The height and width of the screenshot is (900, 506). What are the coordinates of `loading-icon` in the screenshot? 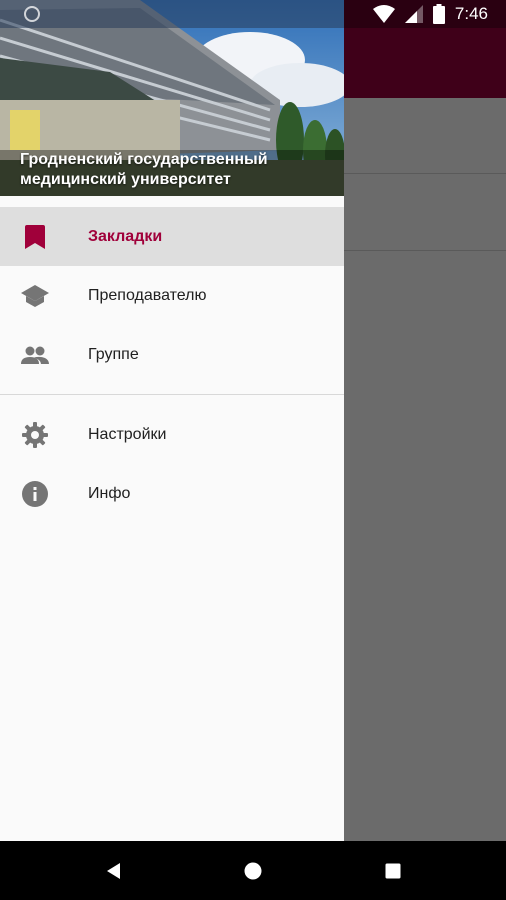 It's located at (32, 14).